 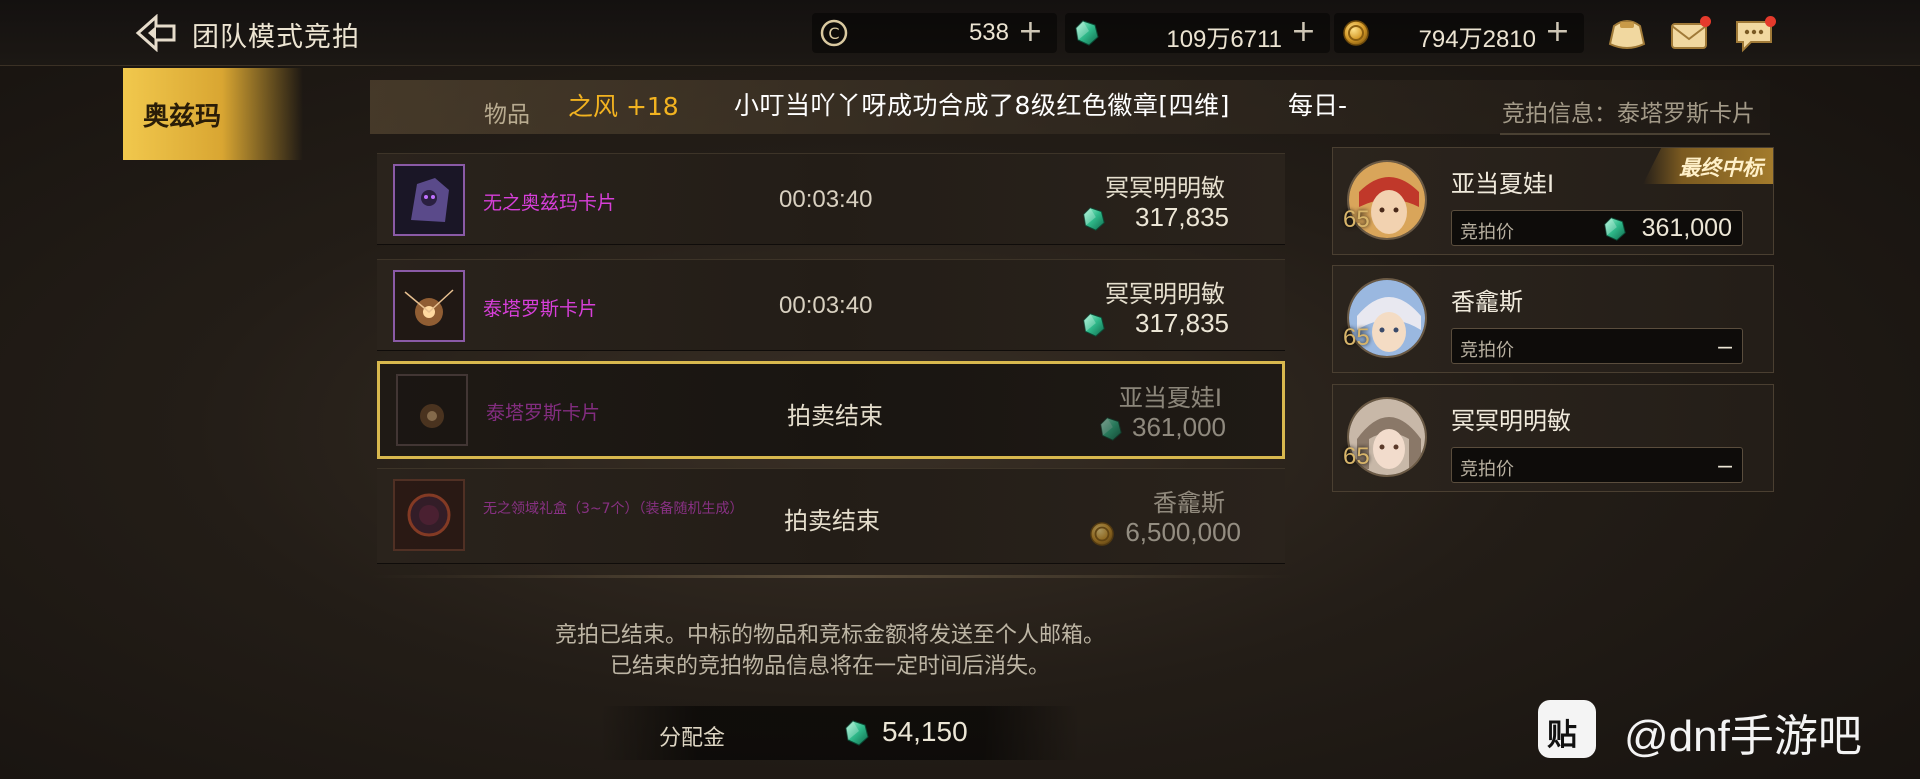 I want to click on currency-c-value: 538, so click(x=988, y=32).